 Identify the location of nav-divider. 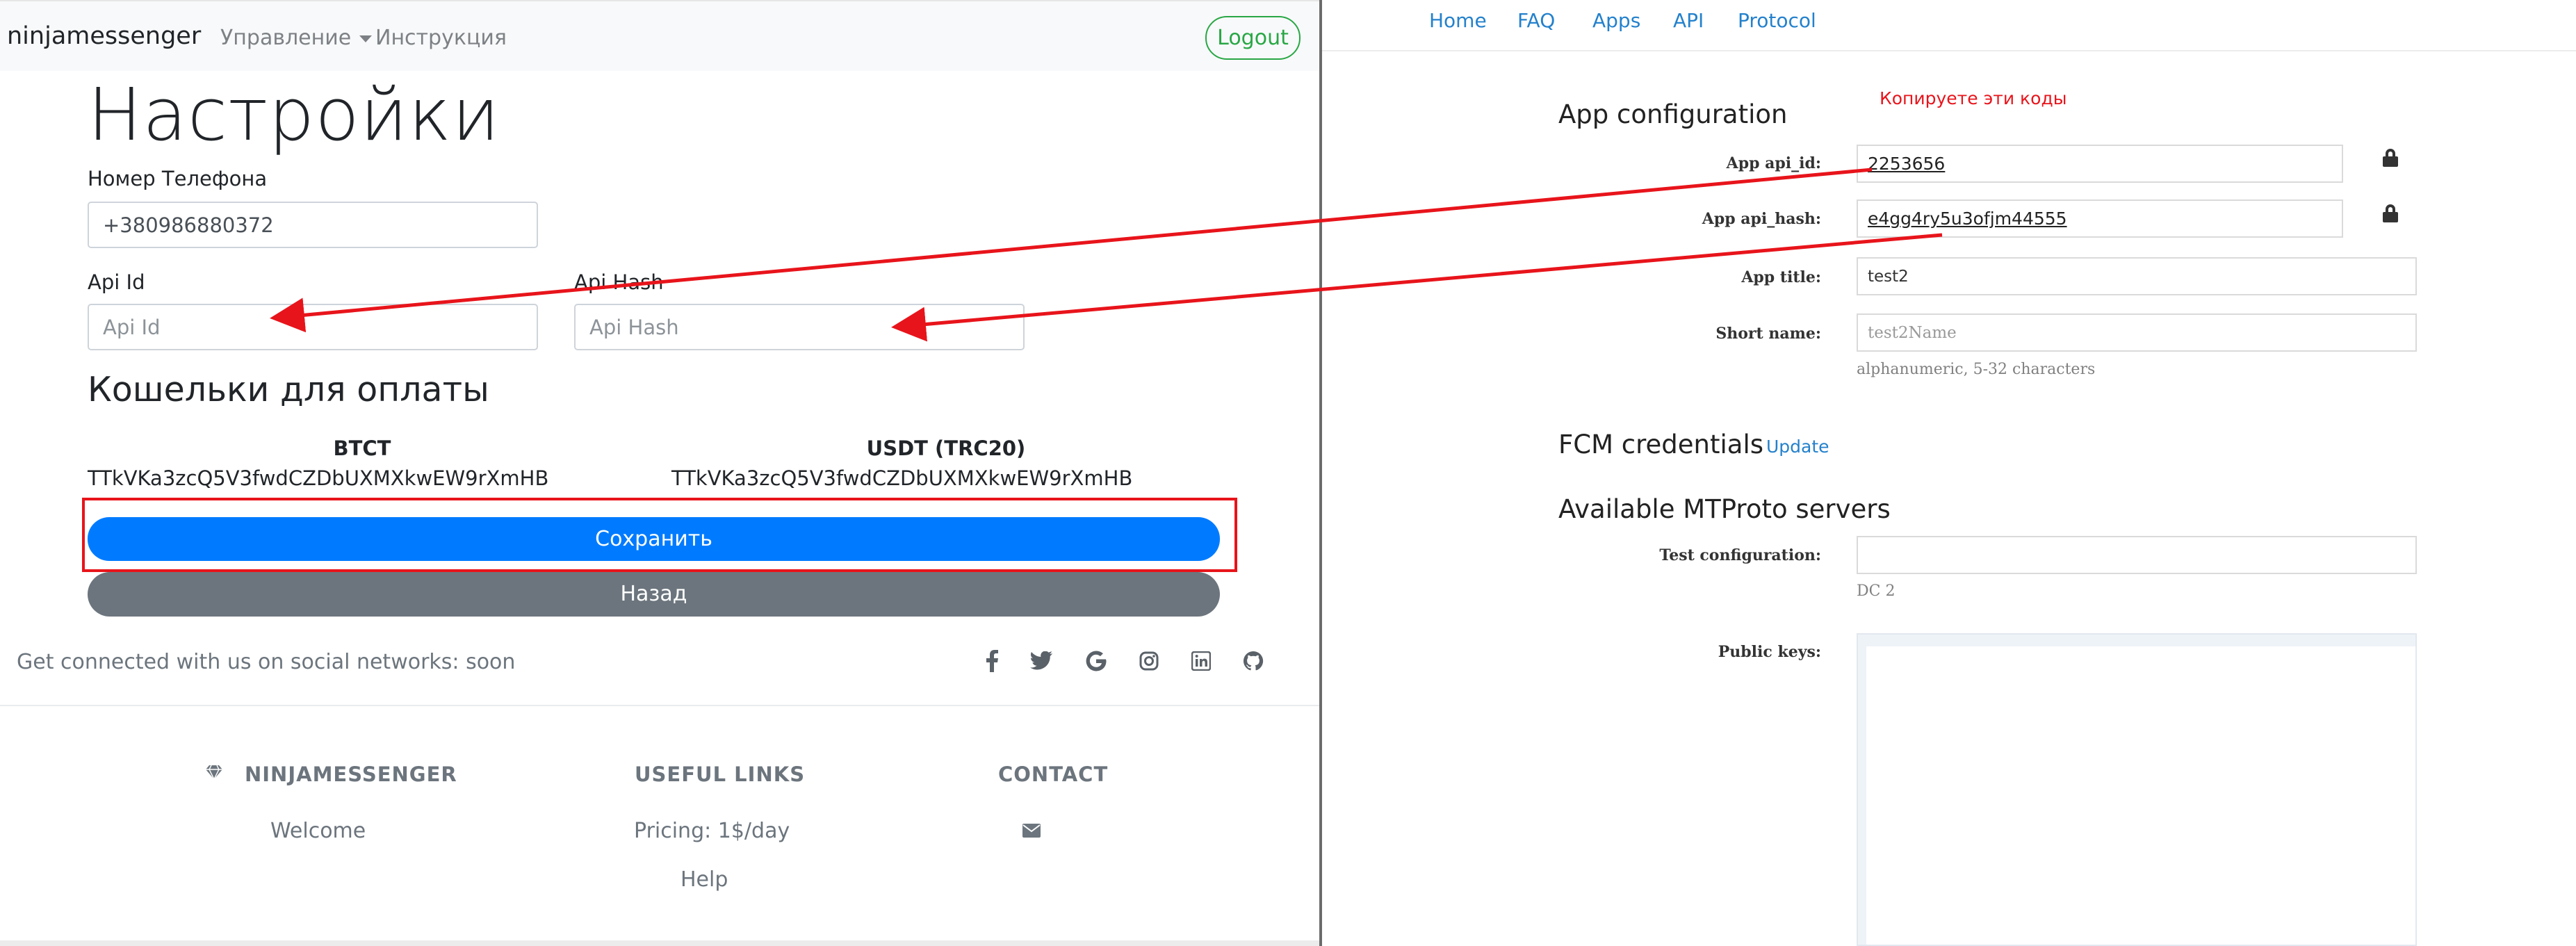
(1949, 50).